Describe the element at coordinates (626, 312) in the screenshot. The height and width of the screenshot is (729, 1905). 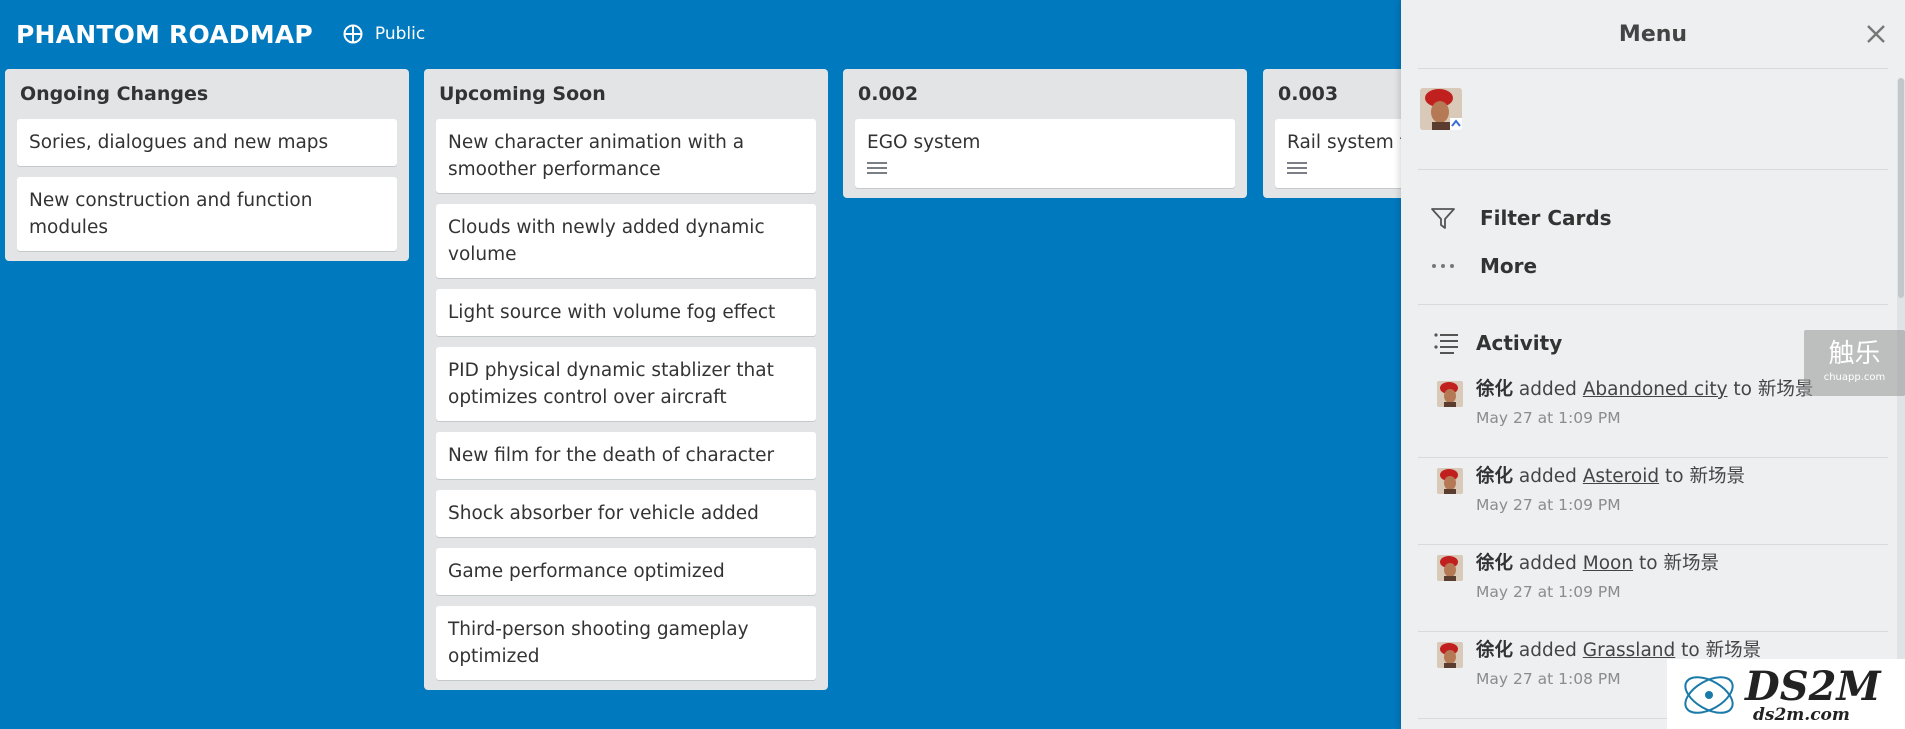
I see `card: Light source with volume fog effect` at that location.